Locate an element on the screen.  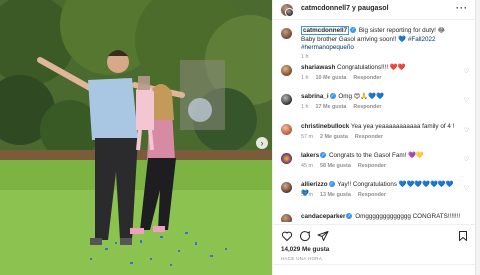
comment-text: shariawash Congratulations!!!! ❤️❤️ is located at coordinates (353, 67).